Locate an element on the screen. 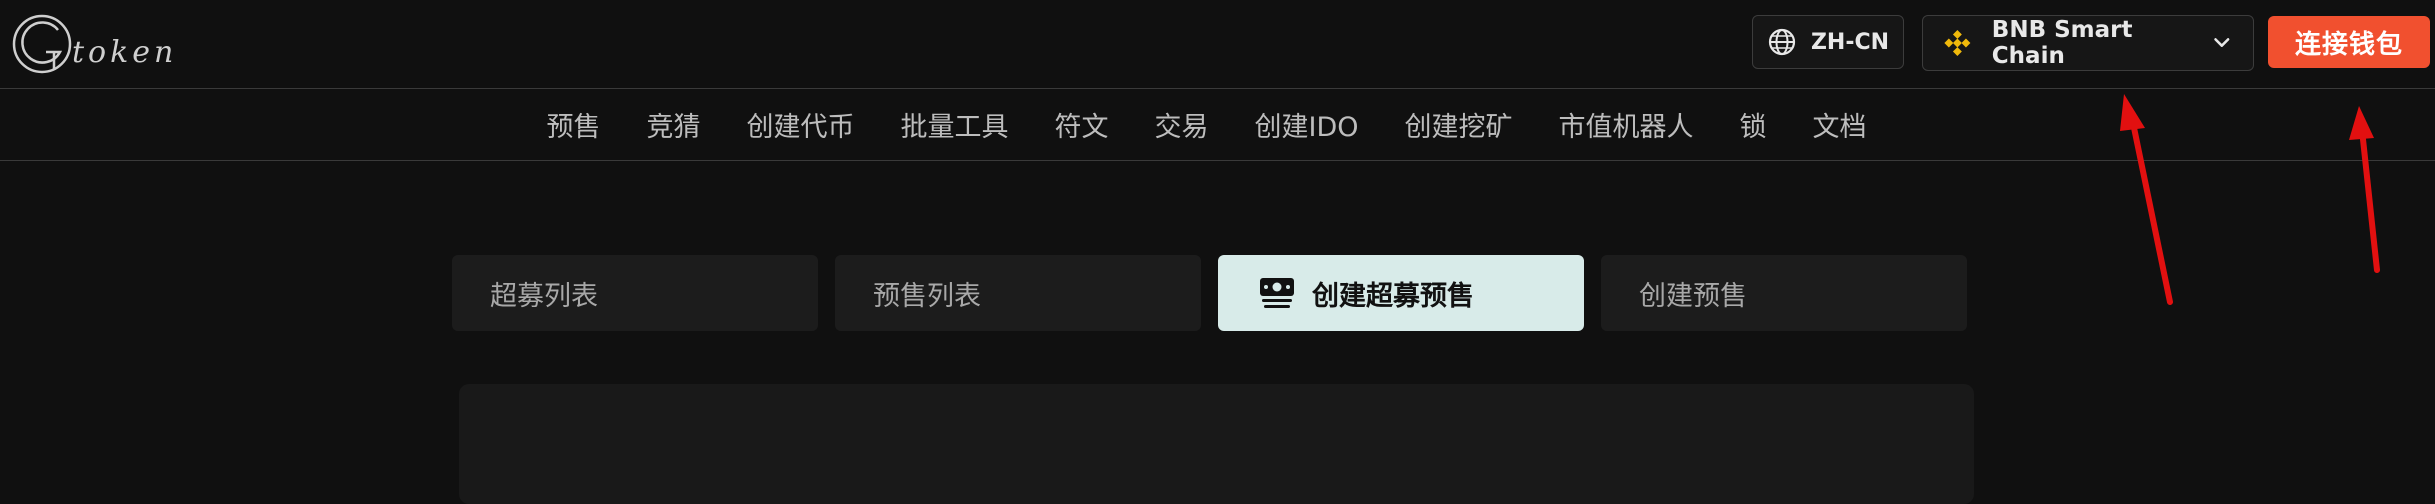 Image resolution: width=2435 pixels, height=504 pixels. nav-item-create-mining: 创建挖矿 is located at coordinates (1459, 124).